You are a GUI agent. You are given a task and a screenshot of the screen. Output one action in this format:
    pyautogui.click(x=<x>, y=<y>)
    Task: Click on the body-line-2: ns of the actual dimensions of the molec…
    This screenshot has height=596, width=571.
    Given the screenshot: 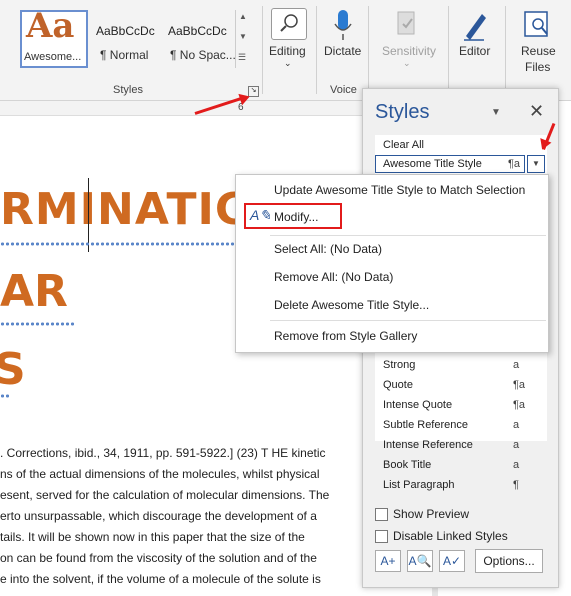 What is the action you would take?
    pyautogui.click(x=160, y=474)
    